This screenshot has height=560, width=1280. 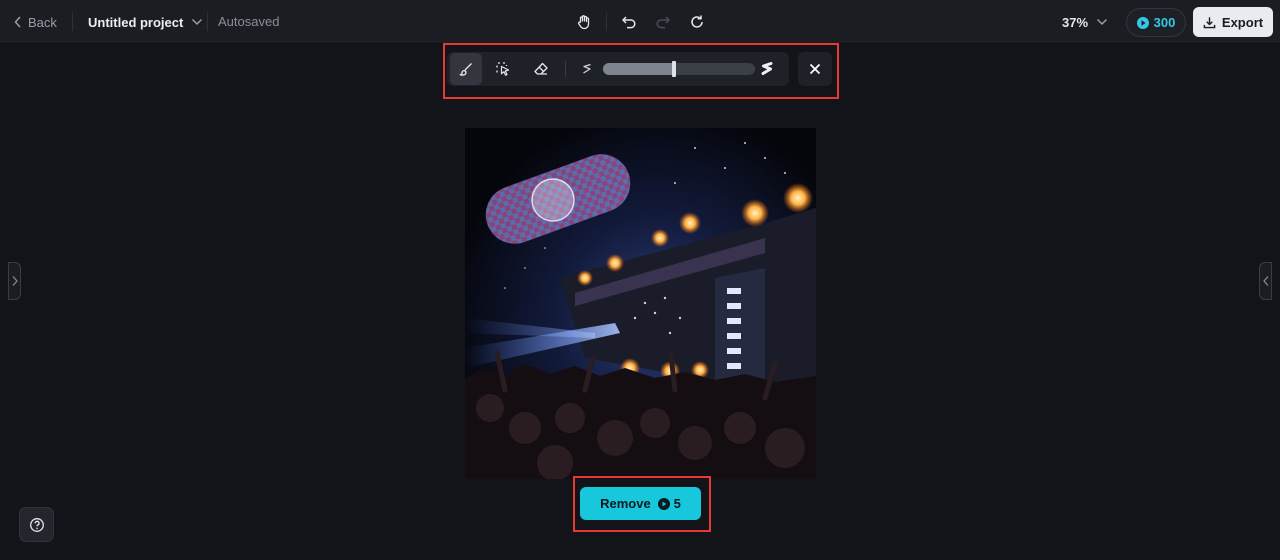 I want to click on refresh-icon, so click(x=697, y=21).